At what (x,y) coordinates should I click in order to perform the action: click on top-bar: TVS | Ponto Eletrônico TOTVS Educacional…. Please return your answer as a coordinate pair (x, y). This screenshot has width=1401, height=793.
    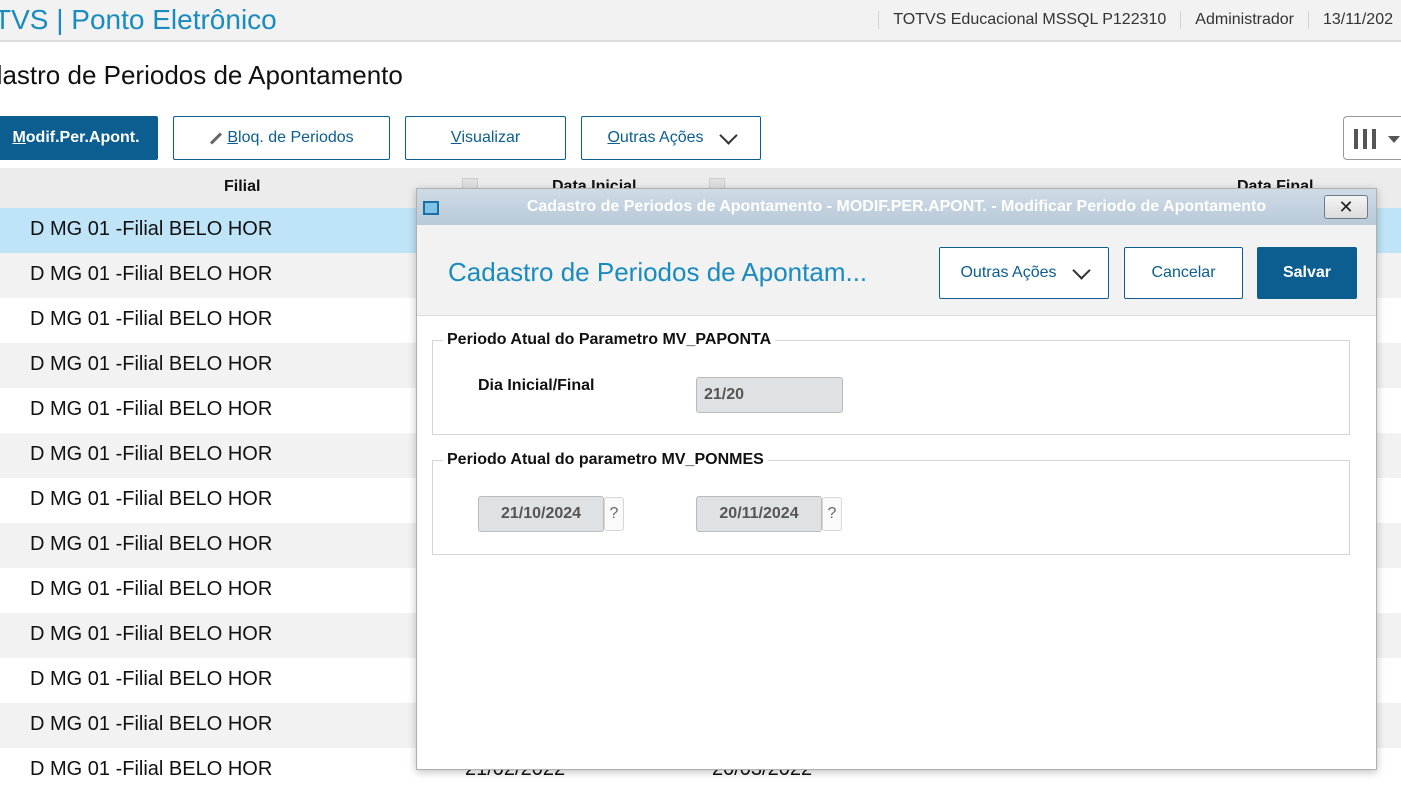
    Looking at the image, I should click on (700, 21).